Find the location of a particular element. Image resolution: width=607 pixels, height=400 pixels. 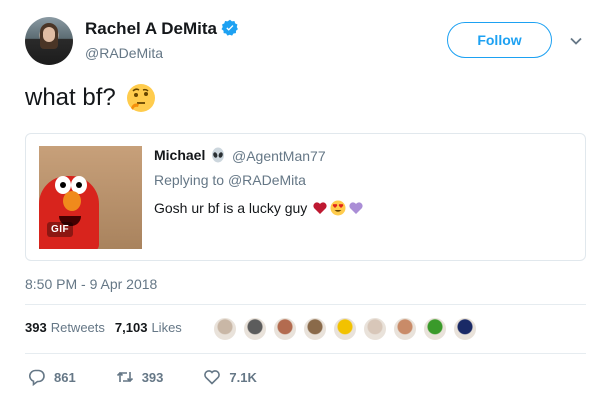

tweet-actions: 861 393 7.1K is located at coordinates (162, 377).